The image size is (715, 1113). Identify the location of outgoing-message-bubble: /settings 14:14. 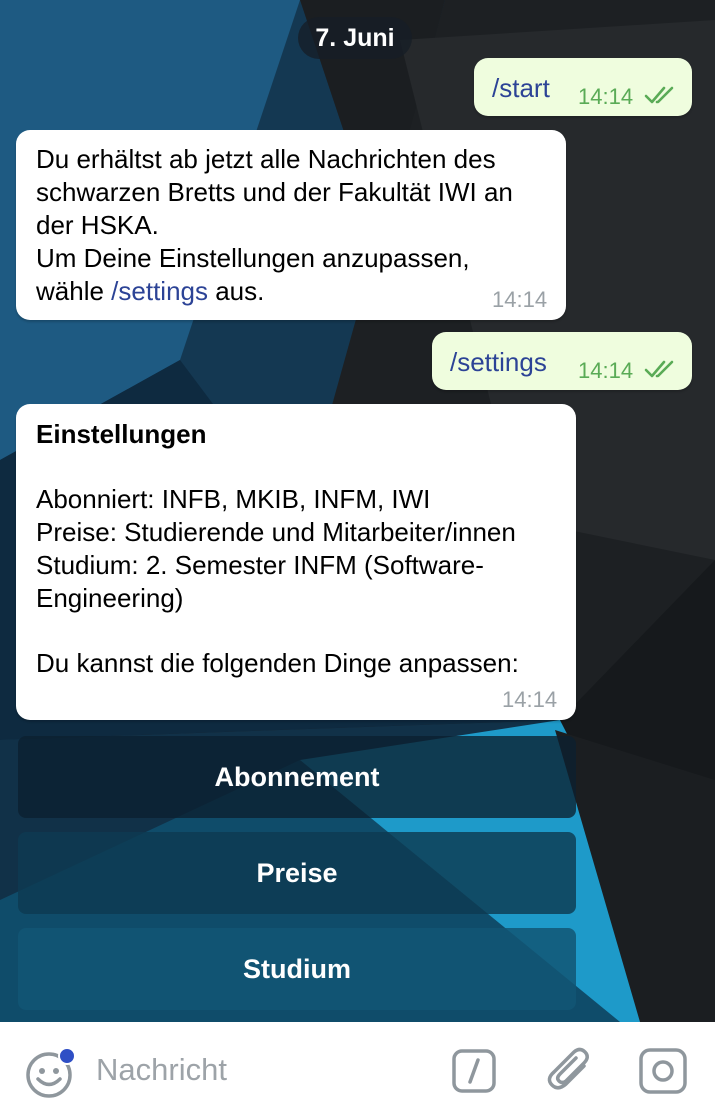
(562, 361).